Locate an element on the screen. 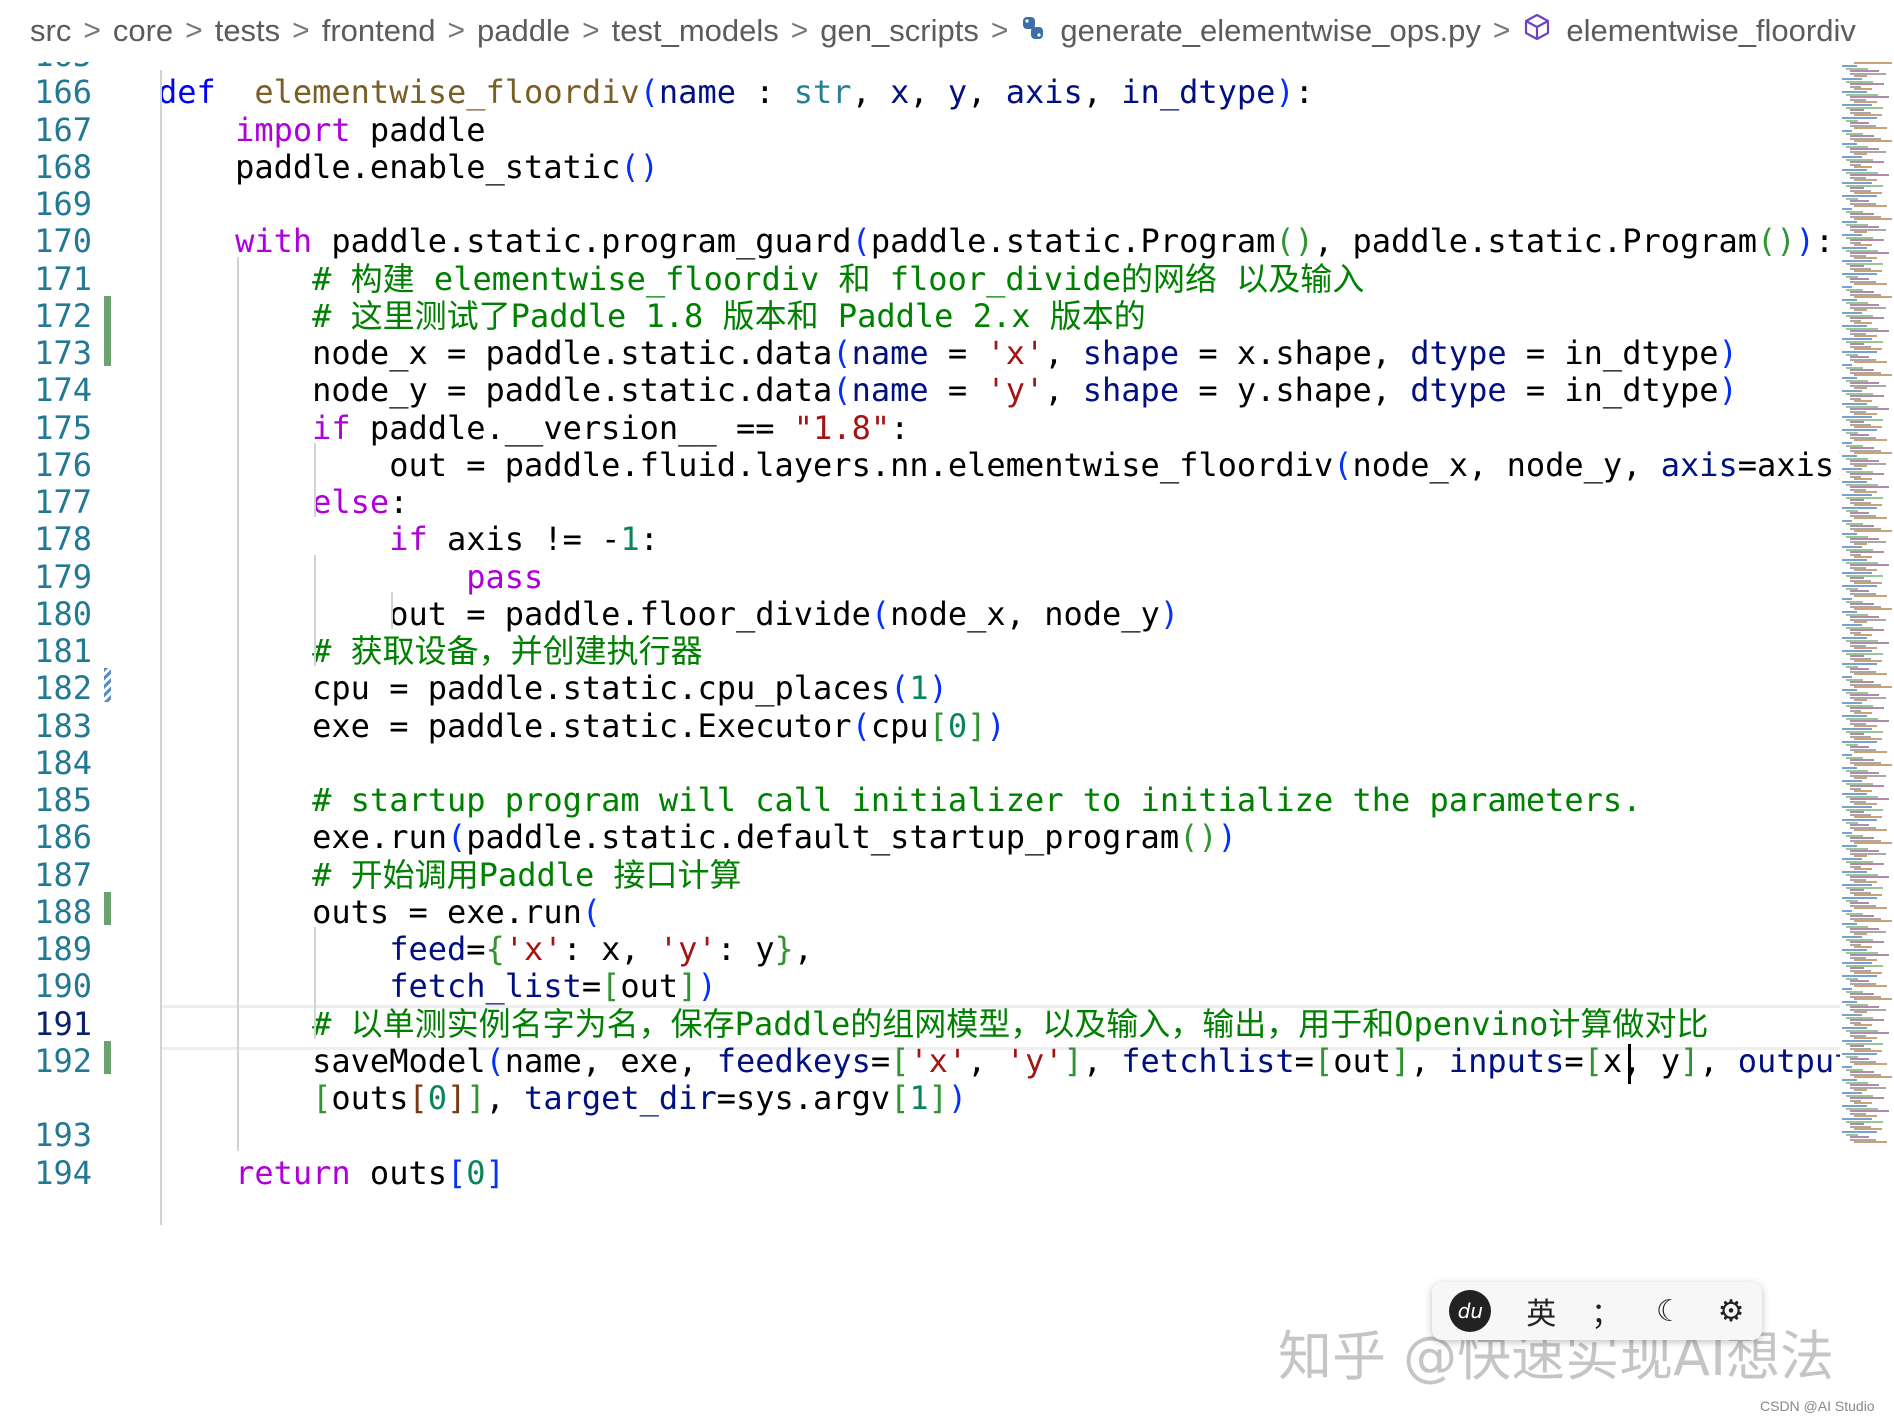 The image size is (1894, 1424). code-token: # 获取设备，并创建执行器 is located at coordinates (507, 651).